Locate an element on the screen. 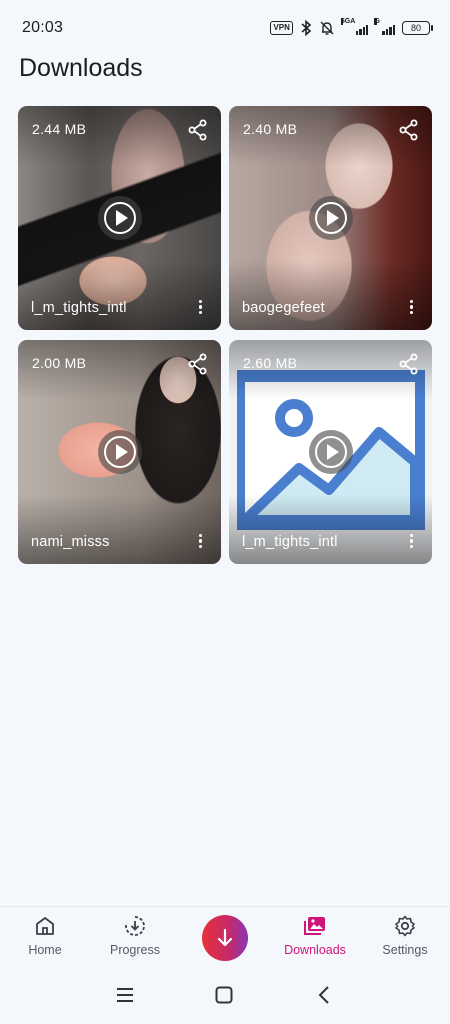 The height and width of the screenshot is (1024, 450). nav-downloads: Downloads is located at coordinates (315, 932).